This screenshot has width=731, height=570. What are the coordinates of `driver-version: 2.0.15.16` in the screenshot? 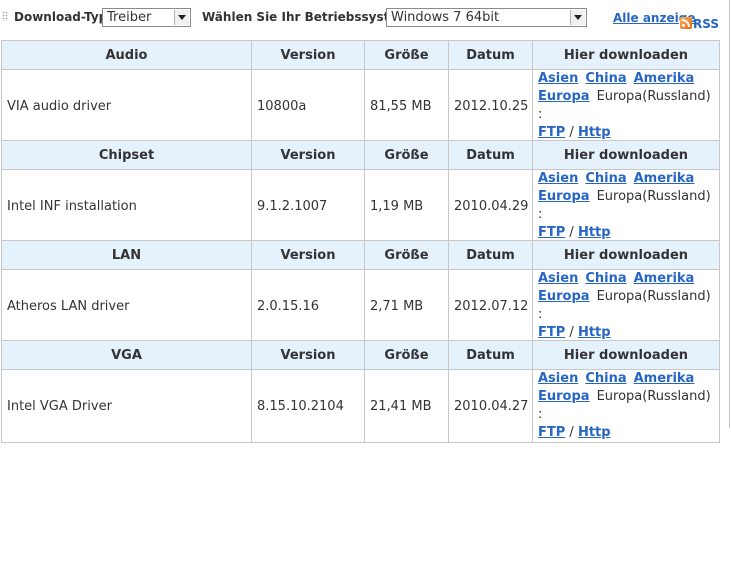 It's located at (308, 306).